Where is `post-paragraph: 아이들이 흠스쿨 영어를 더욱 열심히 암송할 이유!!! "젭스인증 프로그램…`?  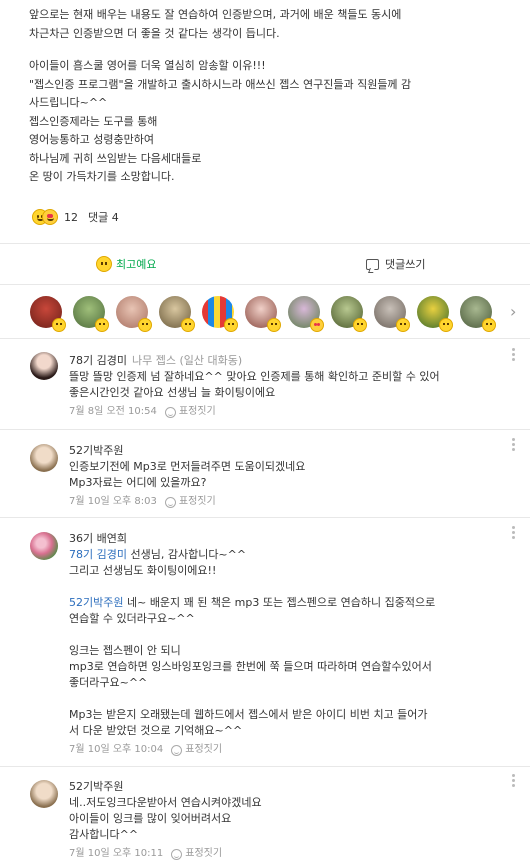 post-paragraph: 아이들이 흠스쿨 영어를 더욱 열심히 암송할 이유!!! "젭스인증 프로그램… is located at coordinates (274, 122).